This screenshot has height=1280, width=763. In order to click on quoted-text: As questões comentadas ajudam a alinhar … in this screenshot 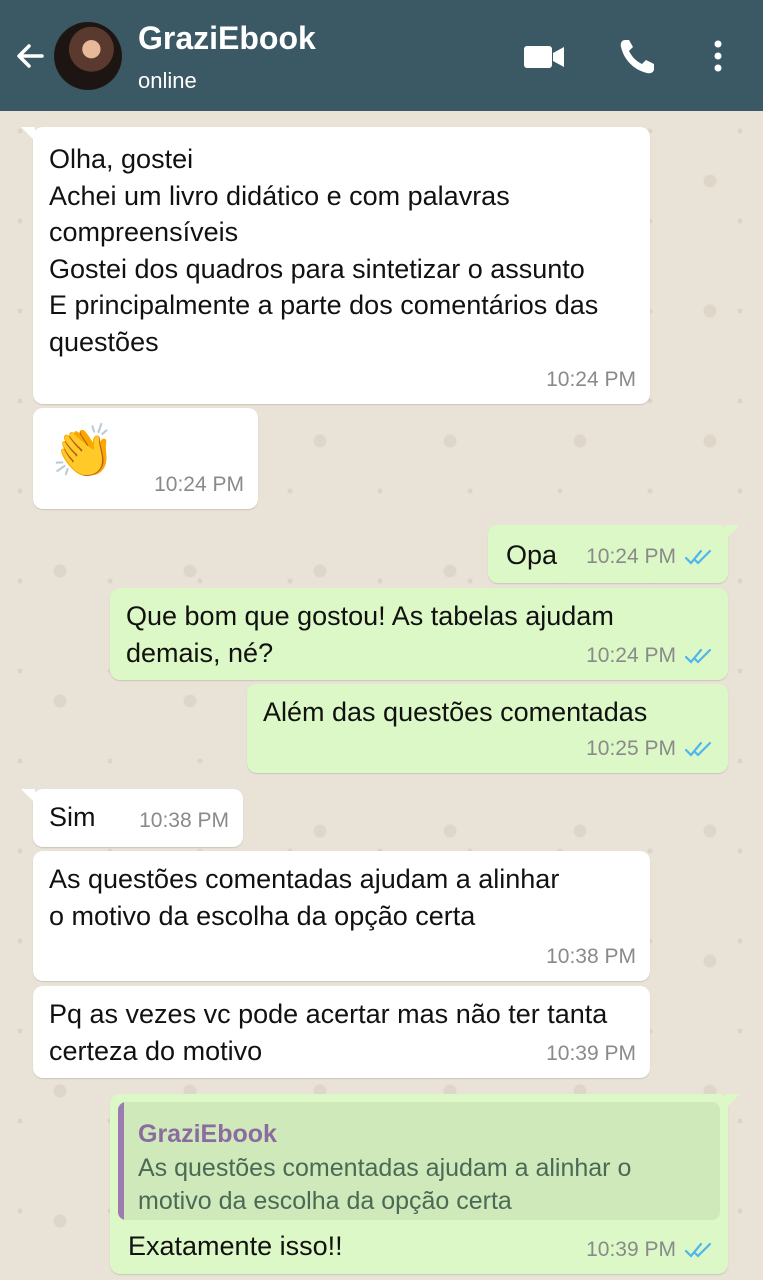, I will do `click(385, 1184)`.